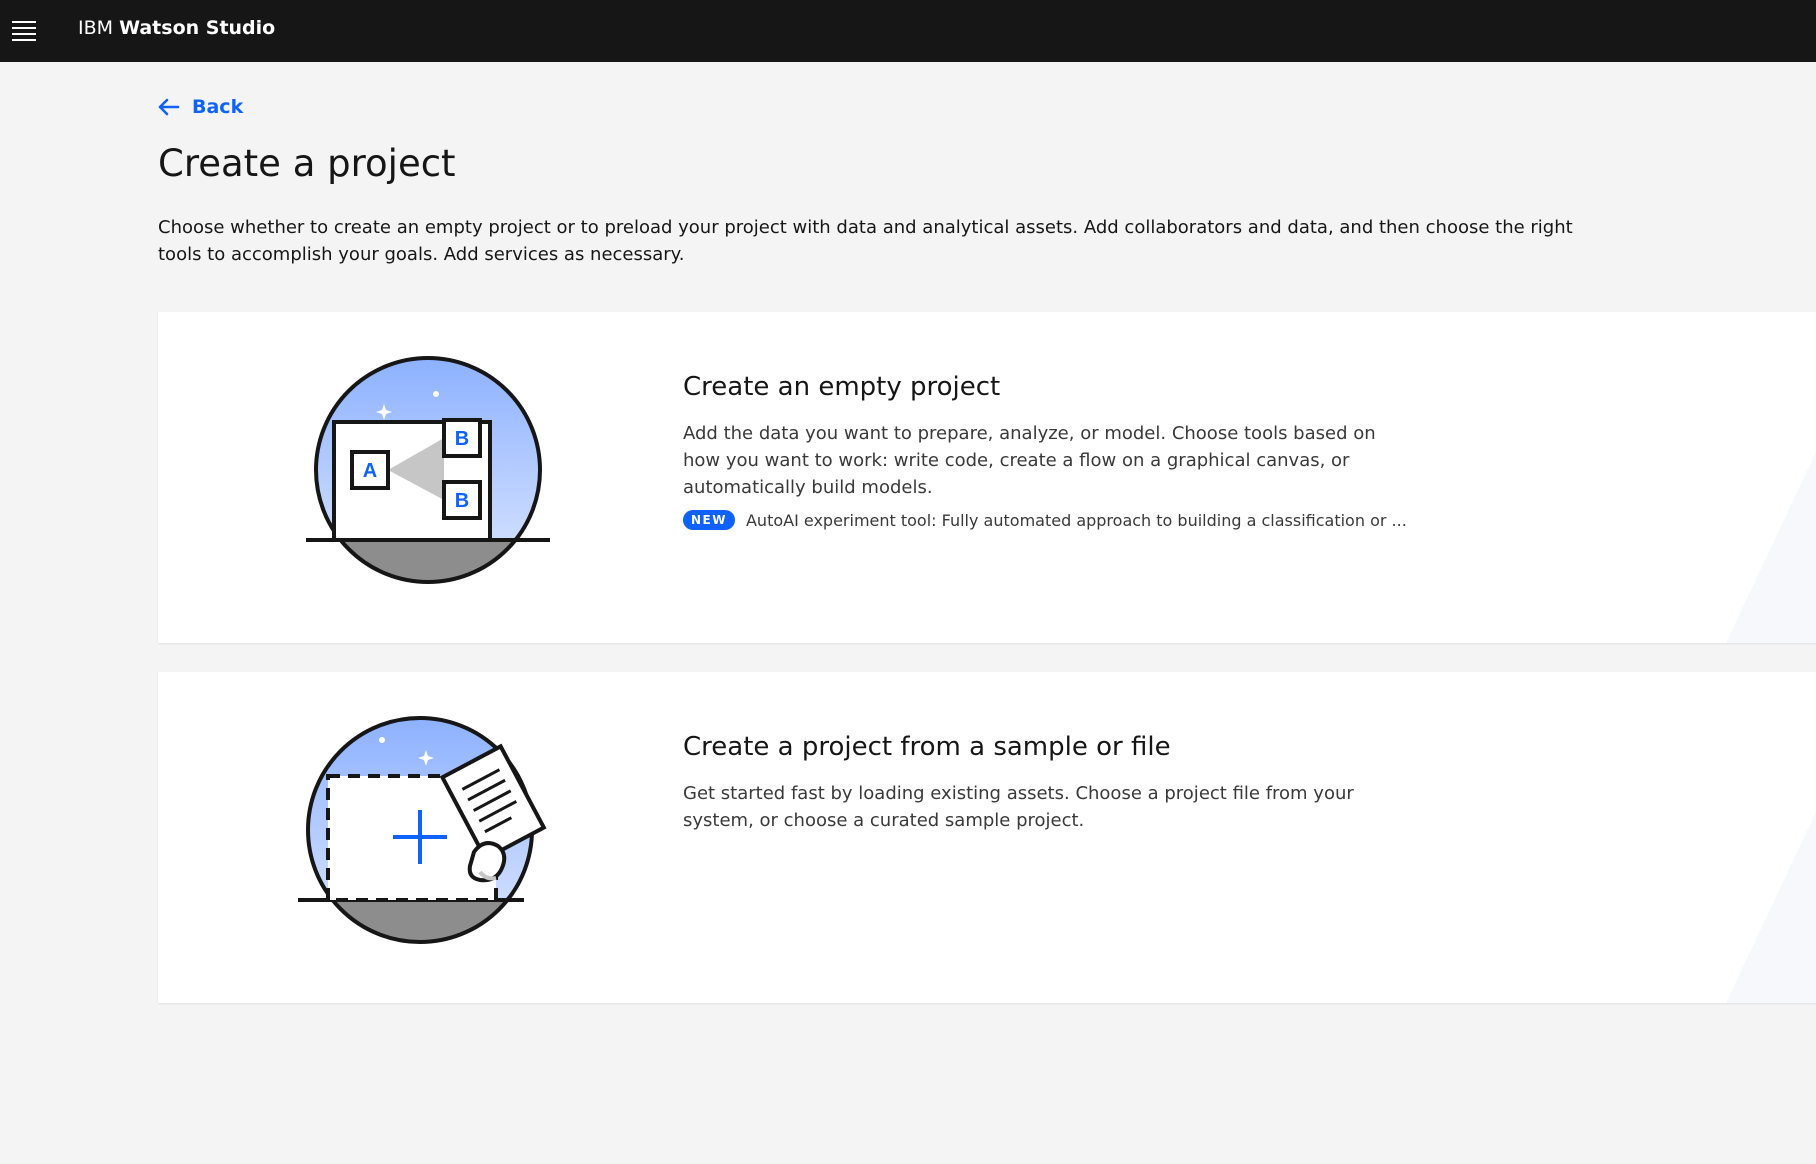 The height and width of the screenshot is (1164, 1816). I want to click on illustration-letter-b-bottom: B, so click(462, 501).